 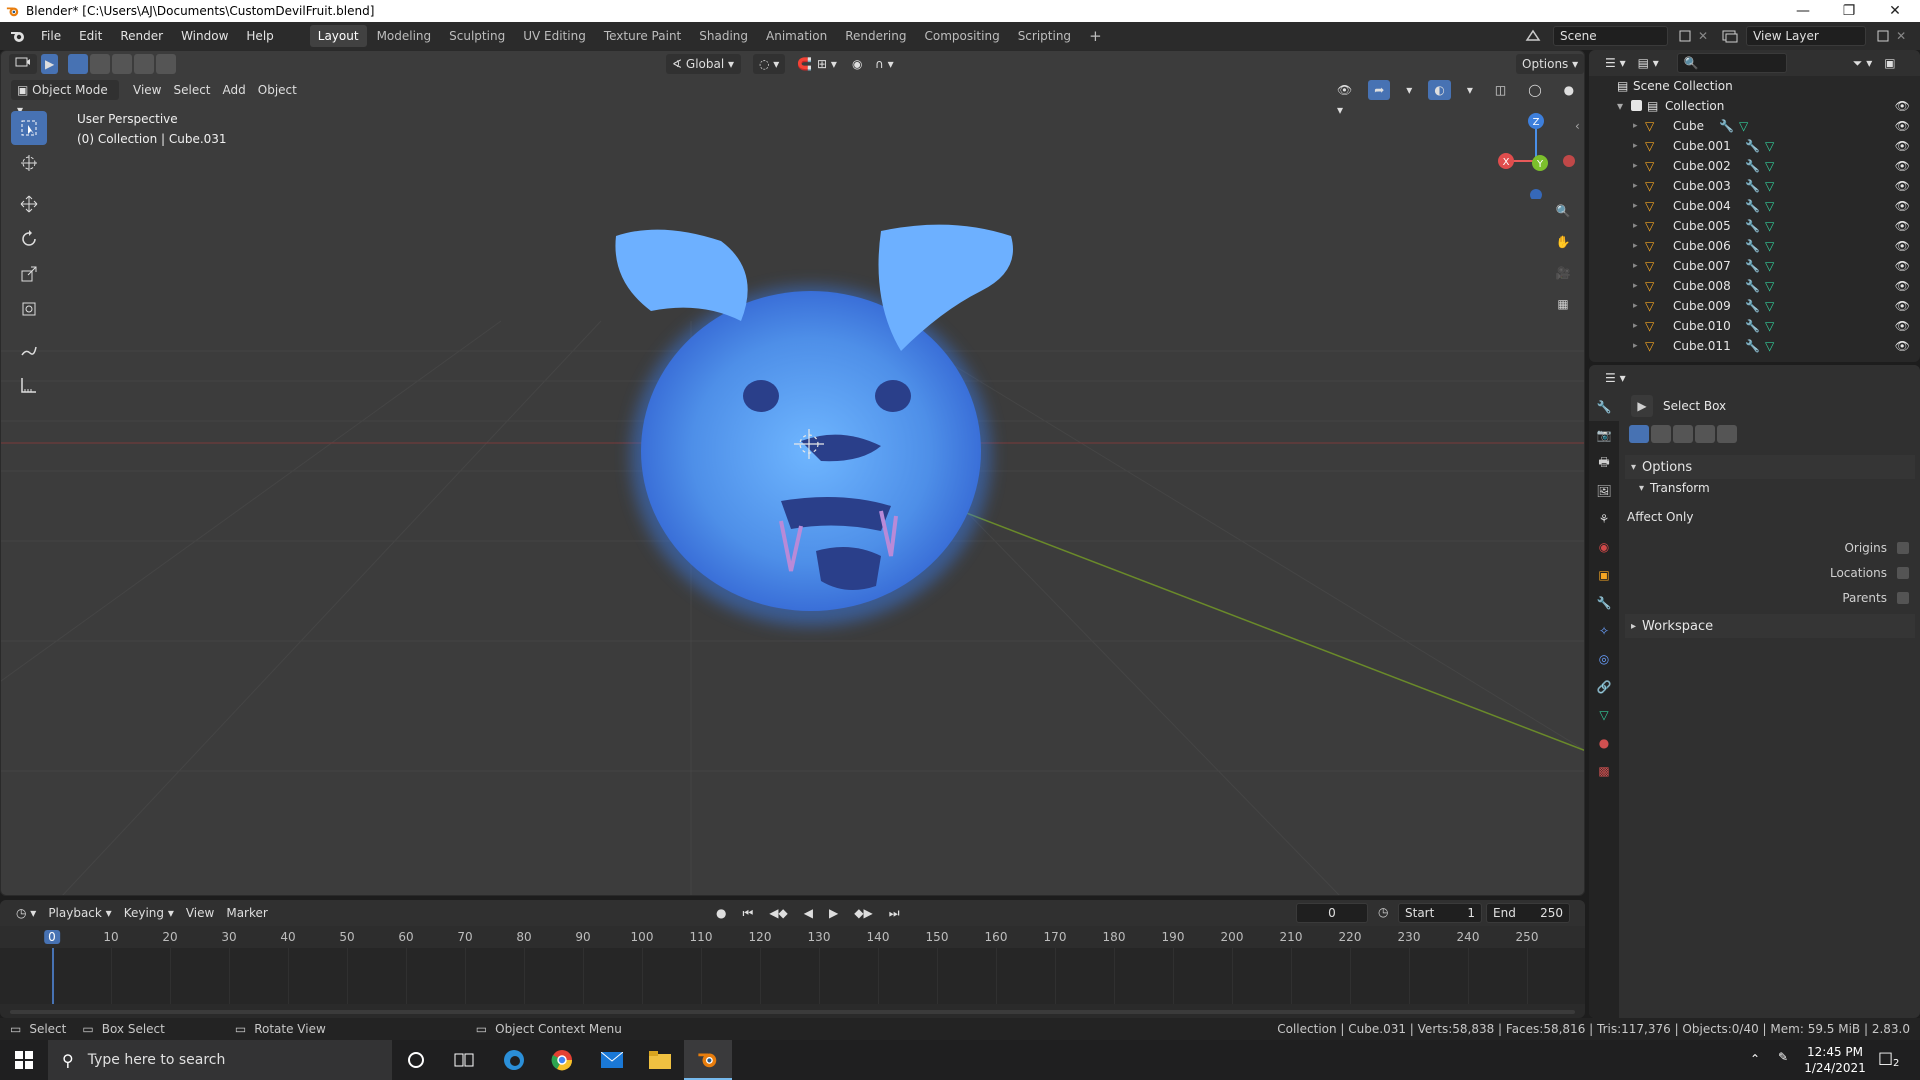 What do you see at coordinates (1604, 631) in the screenshot?
I see `particles-tab-icon: ✧` at bounding box center [1604, 631].